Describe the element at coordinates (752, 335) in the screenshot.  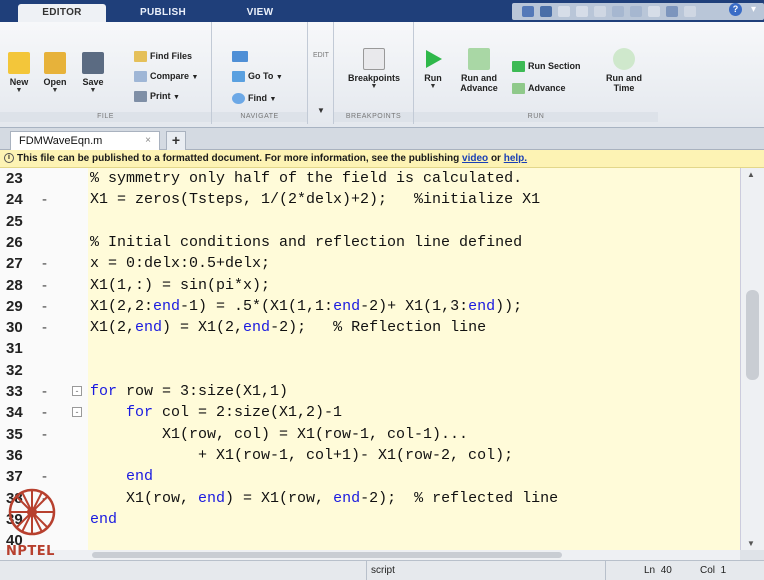
I see `vertical-scroll-thumb` at that location.